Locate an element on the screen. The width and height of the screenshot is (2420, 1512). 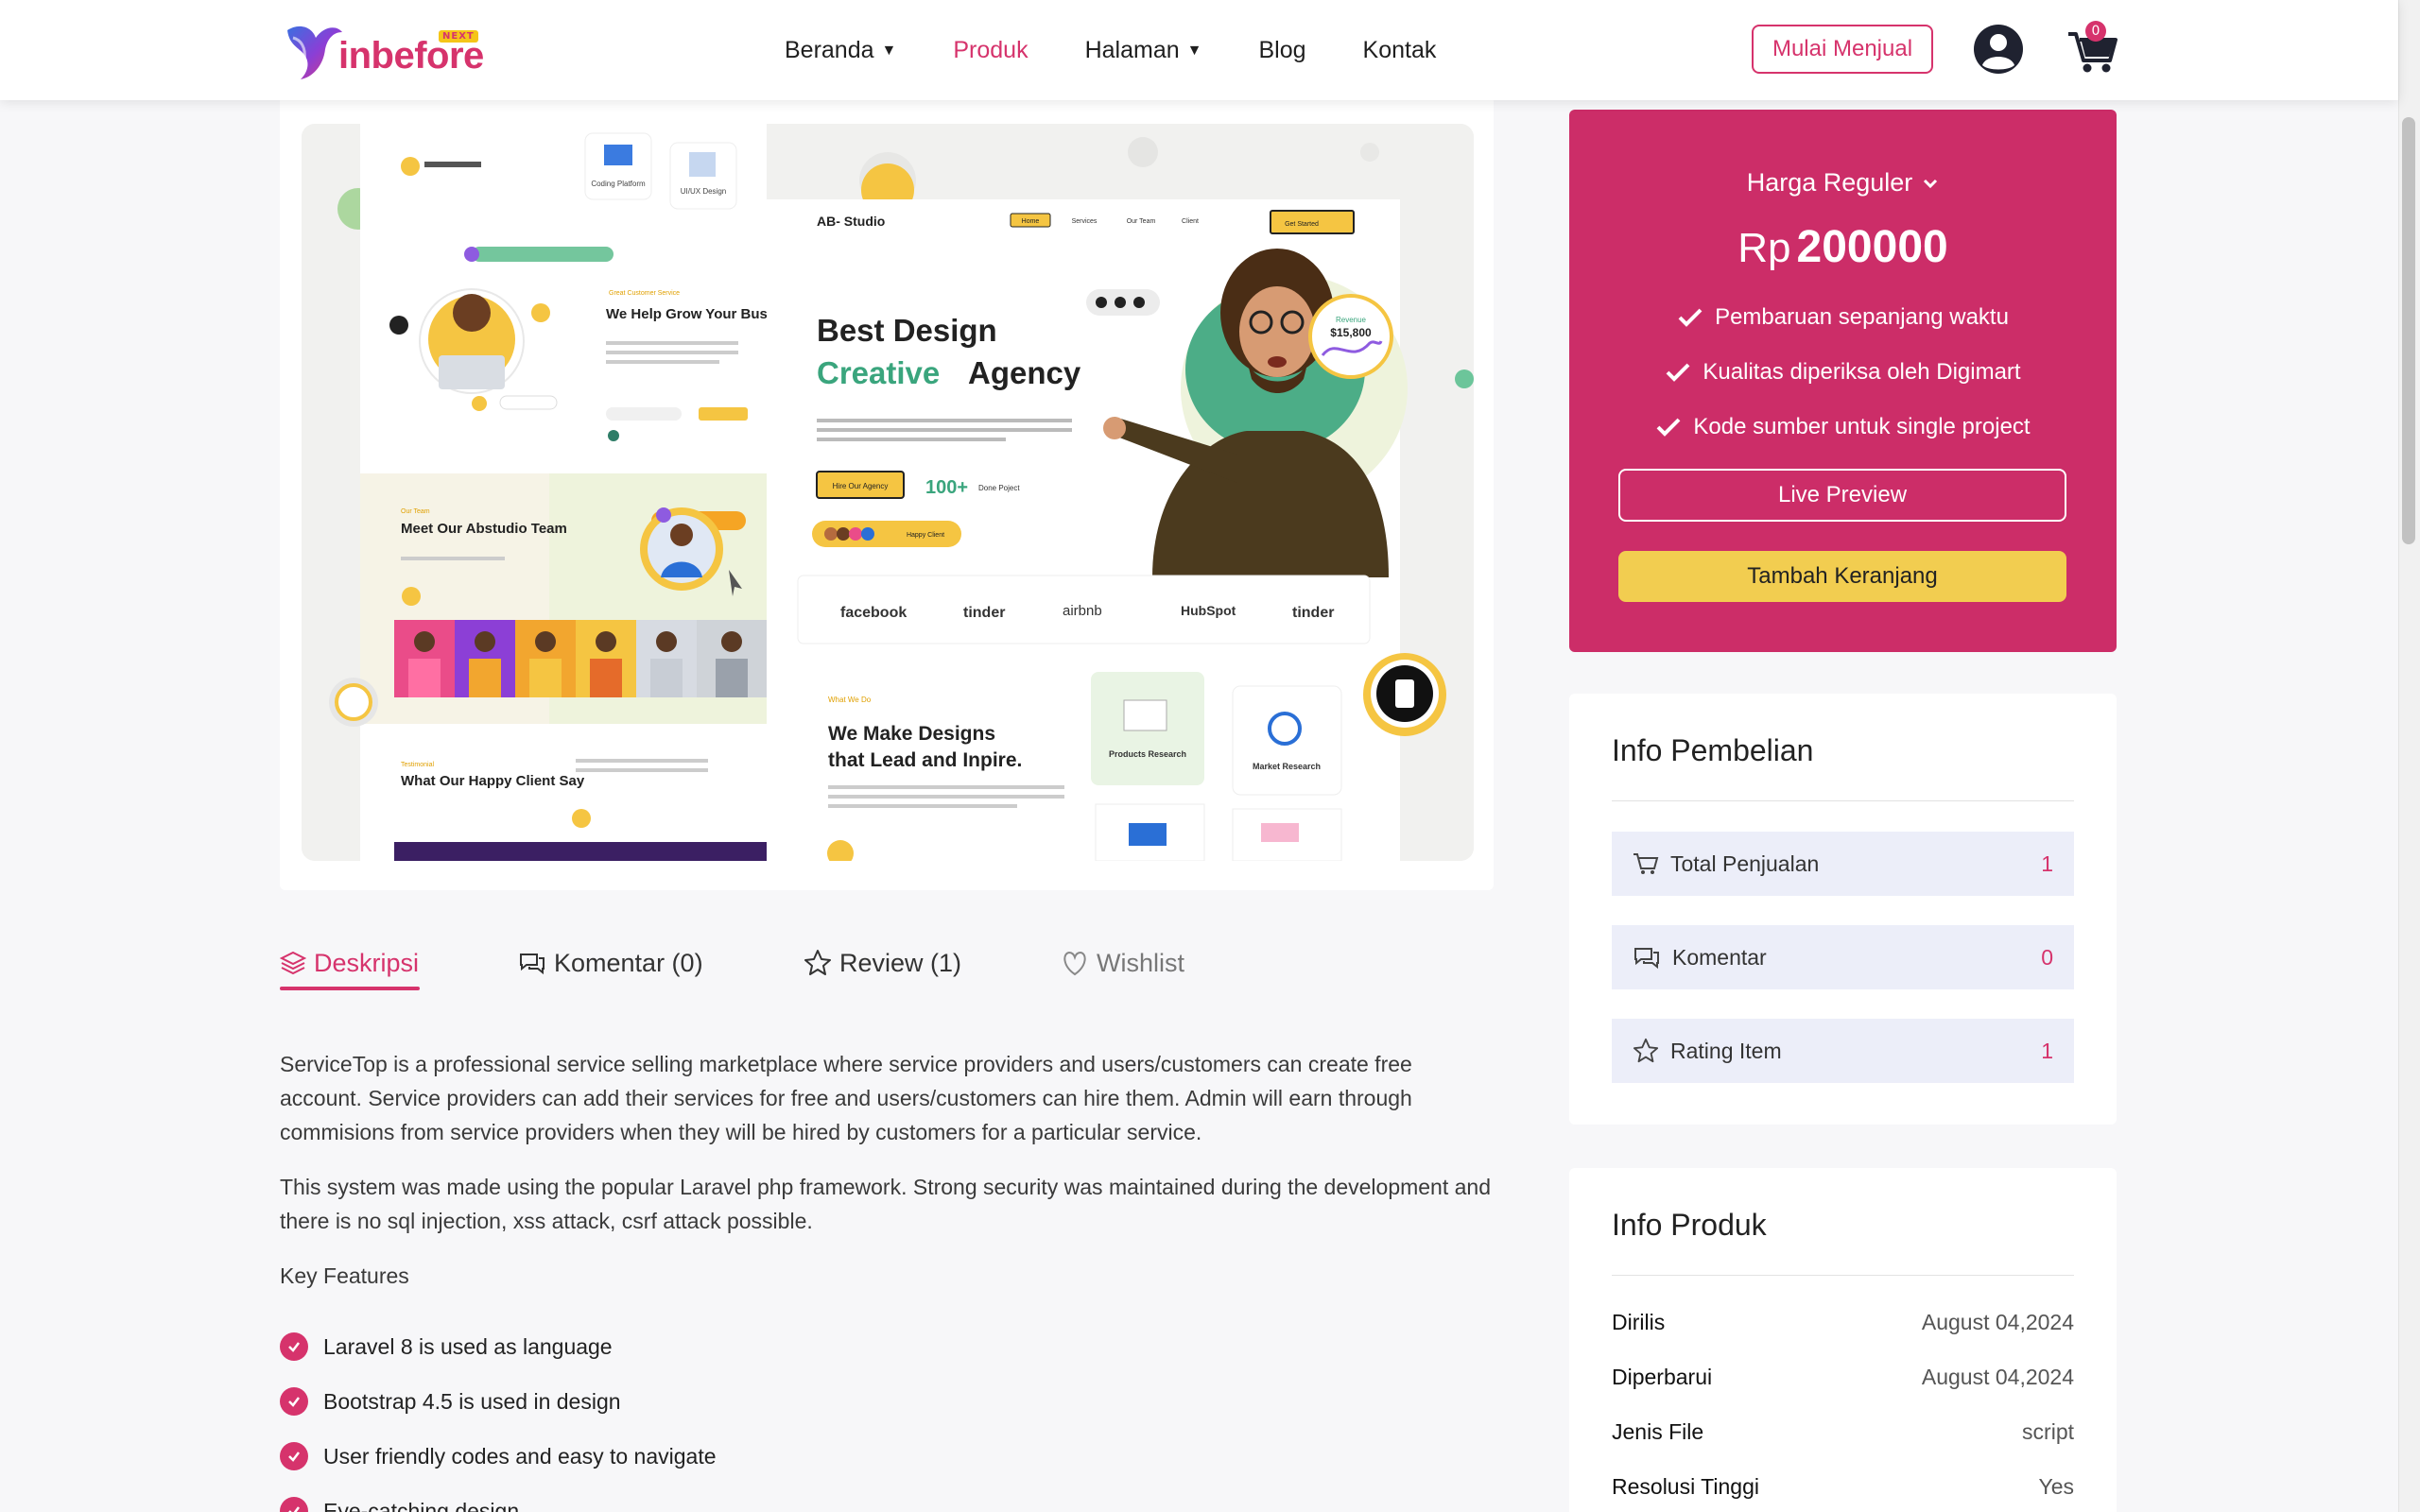
mock-nav-home: Home is located at coordinates (1031, 221).